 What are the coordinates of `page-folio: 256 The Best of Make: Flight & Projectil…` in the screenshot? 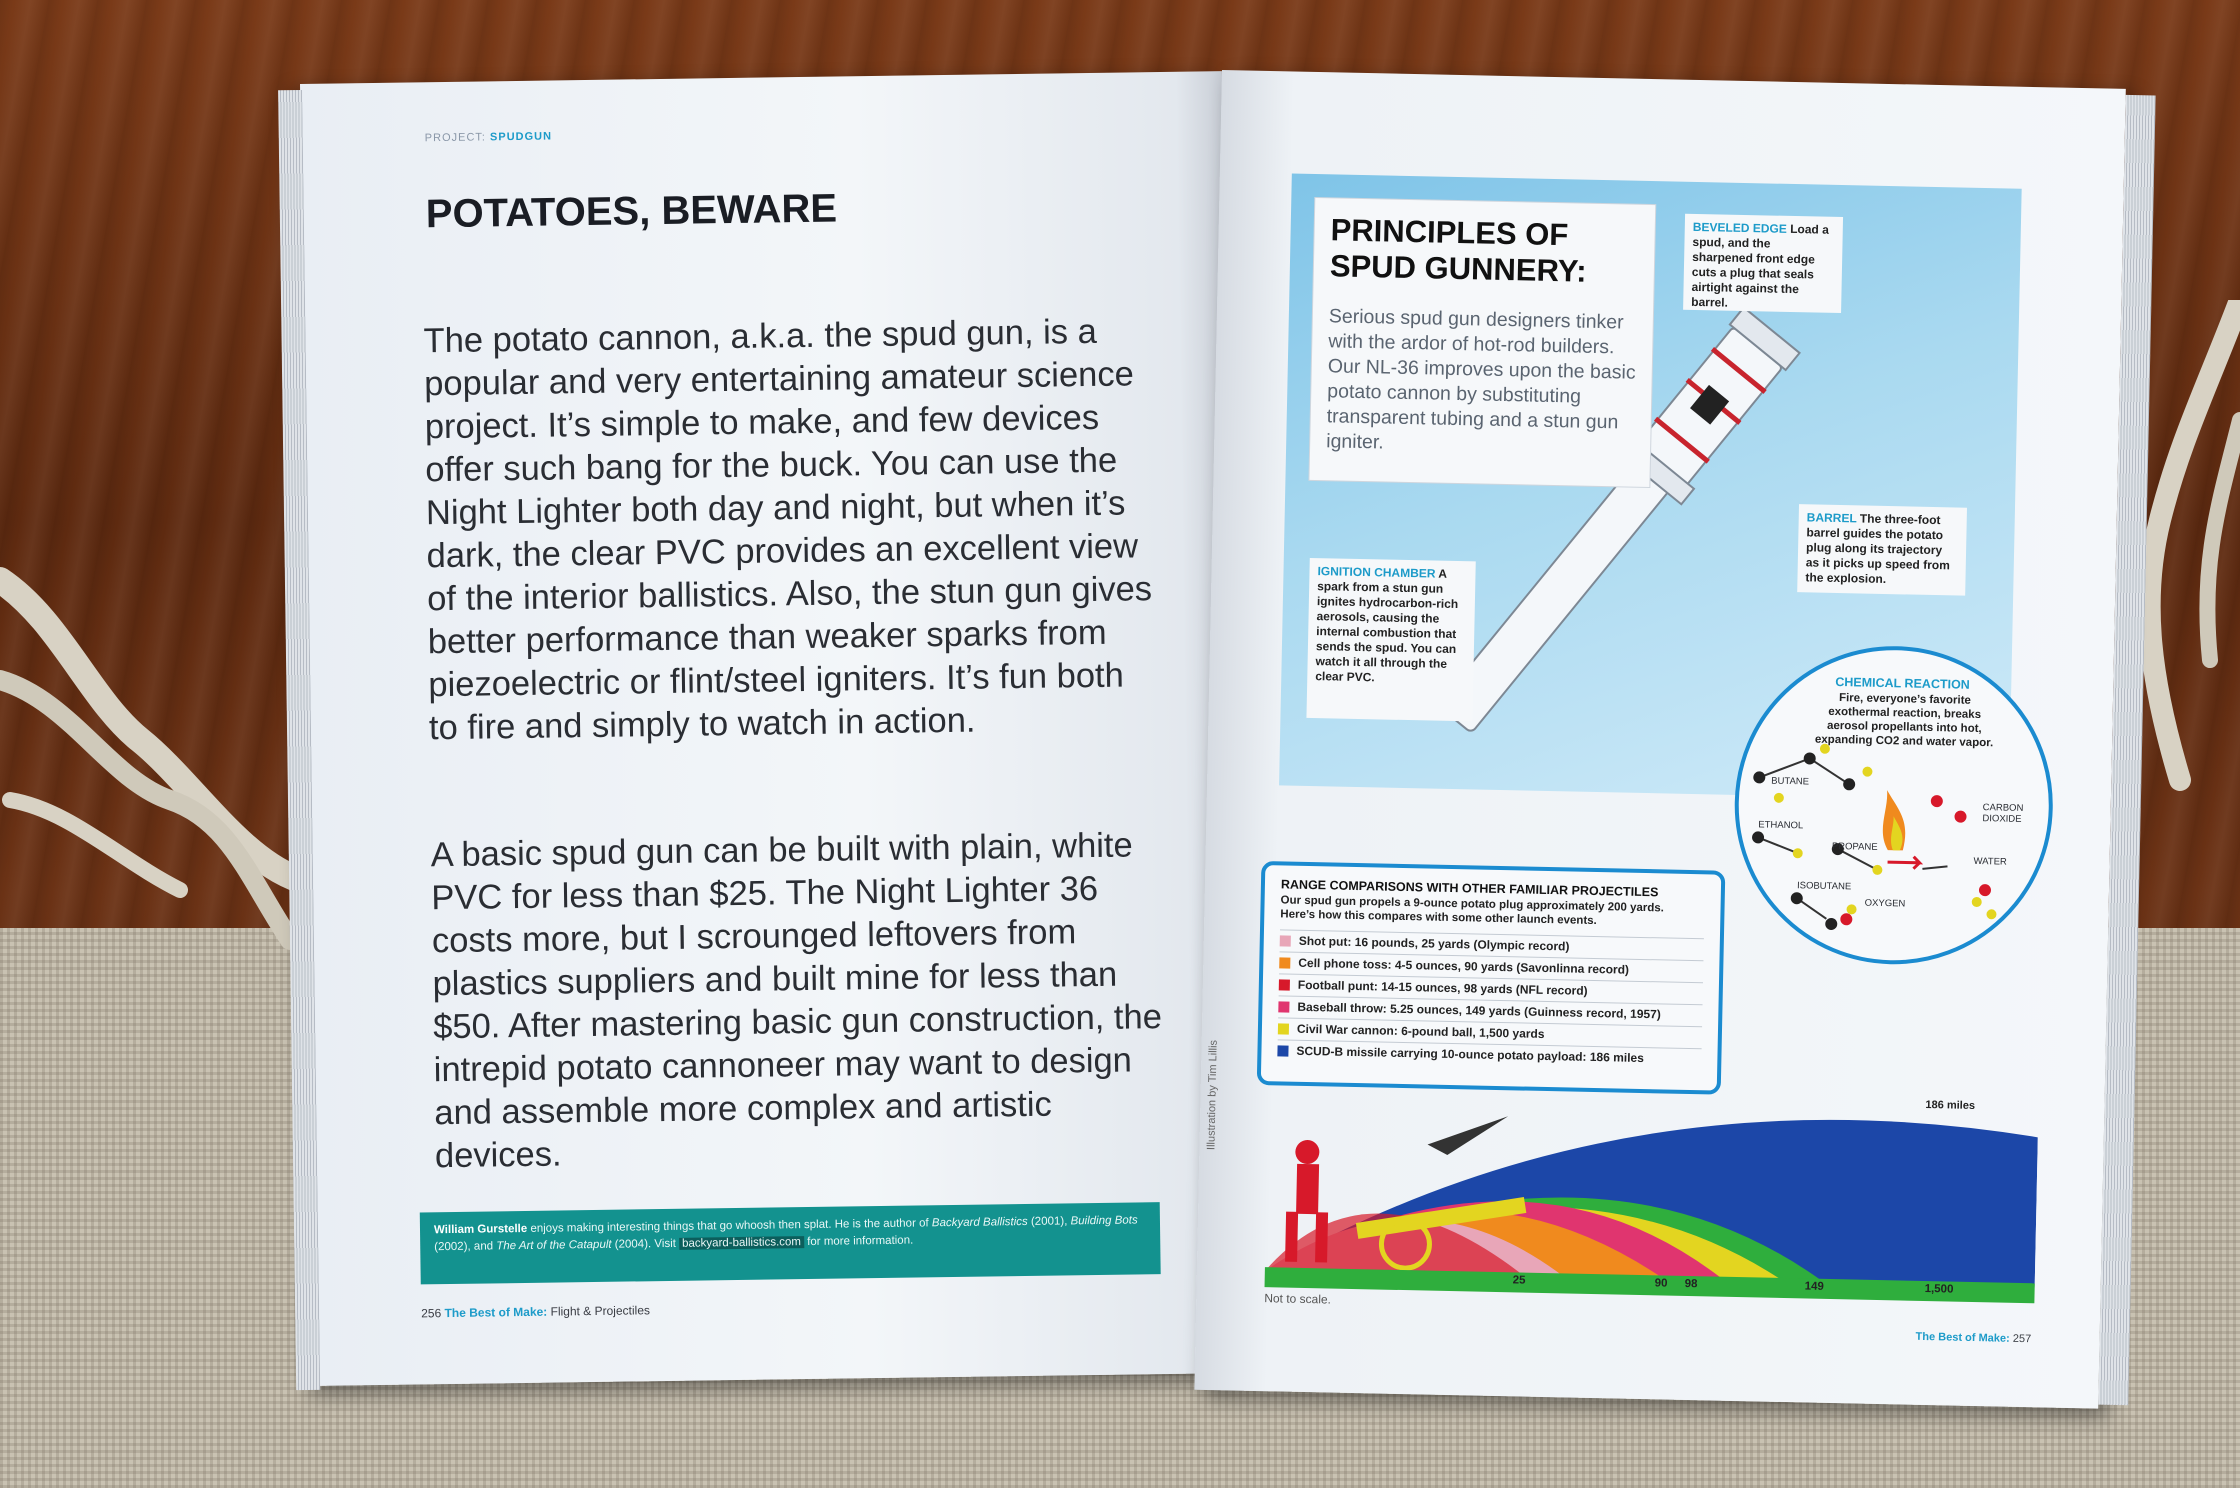 It's located at (535, 1311).